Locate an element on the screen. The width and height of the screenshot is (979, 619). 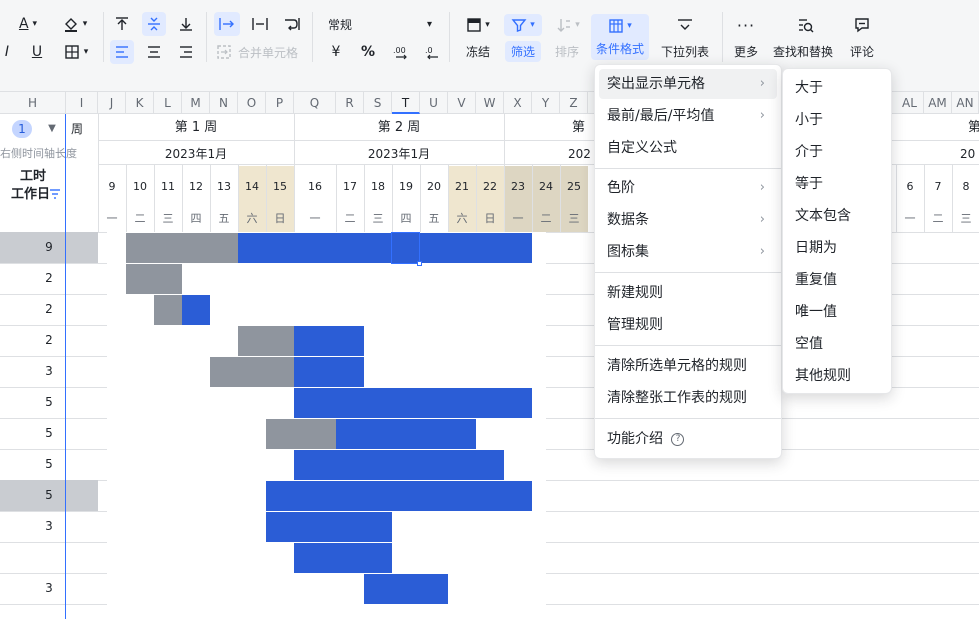
column-header: U is located at coordinates (434, 103).